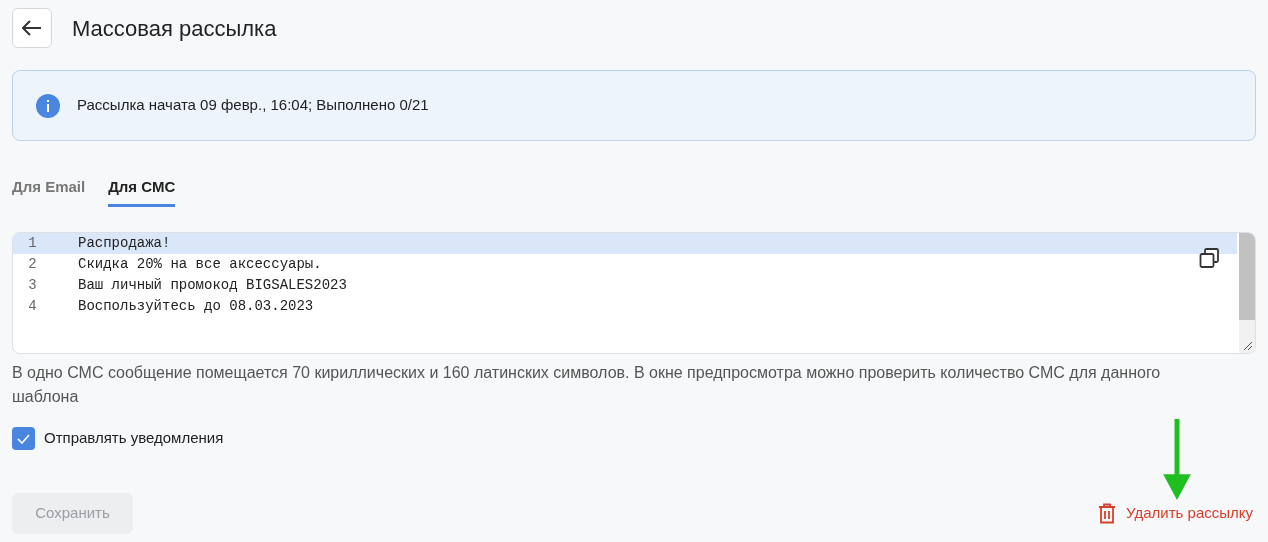  Describe the element at coordinates (1247, 293) in the screenshot. I see `scrollbar` at that location.